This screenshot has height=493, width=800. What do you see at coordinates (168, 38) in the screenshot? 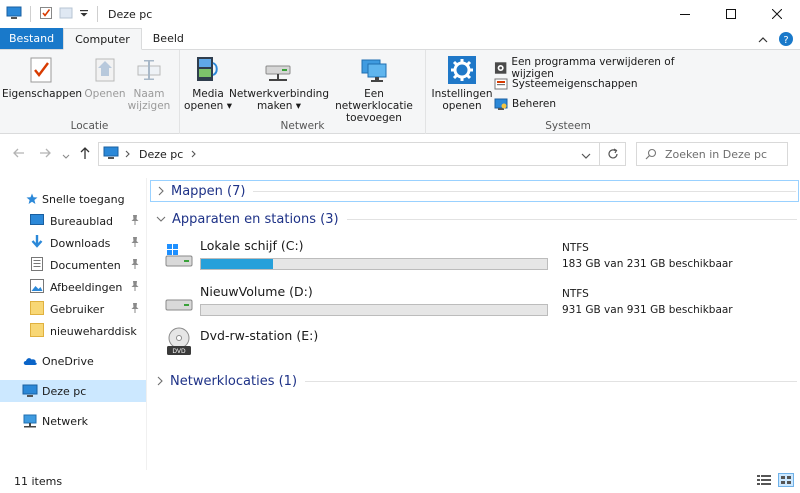
I see `tab-beeld: Beeld` at bounding box center [168, 38].